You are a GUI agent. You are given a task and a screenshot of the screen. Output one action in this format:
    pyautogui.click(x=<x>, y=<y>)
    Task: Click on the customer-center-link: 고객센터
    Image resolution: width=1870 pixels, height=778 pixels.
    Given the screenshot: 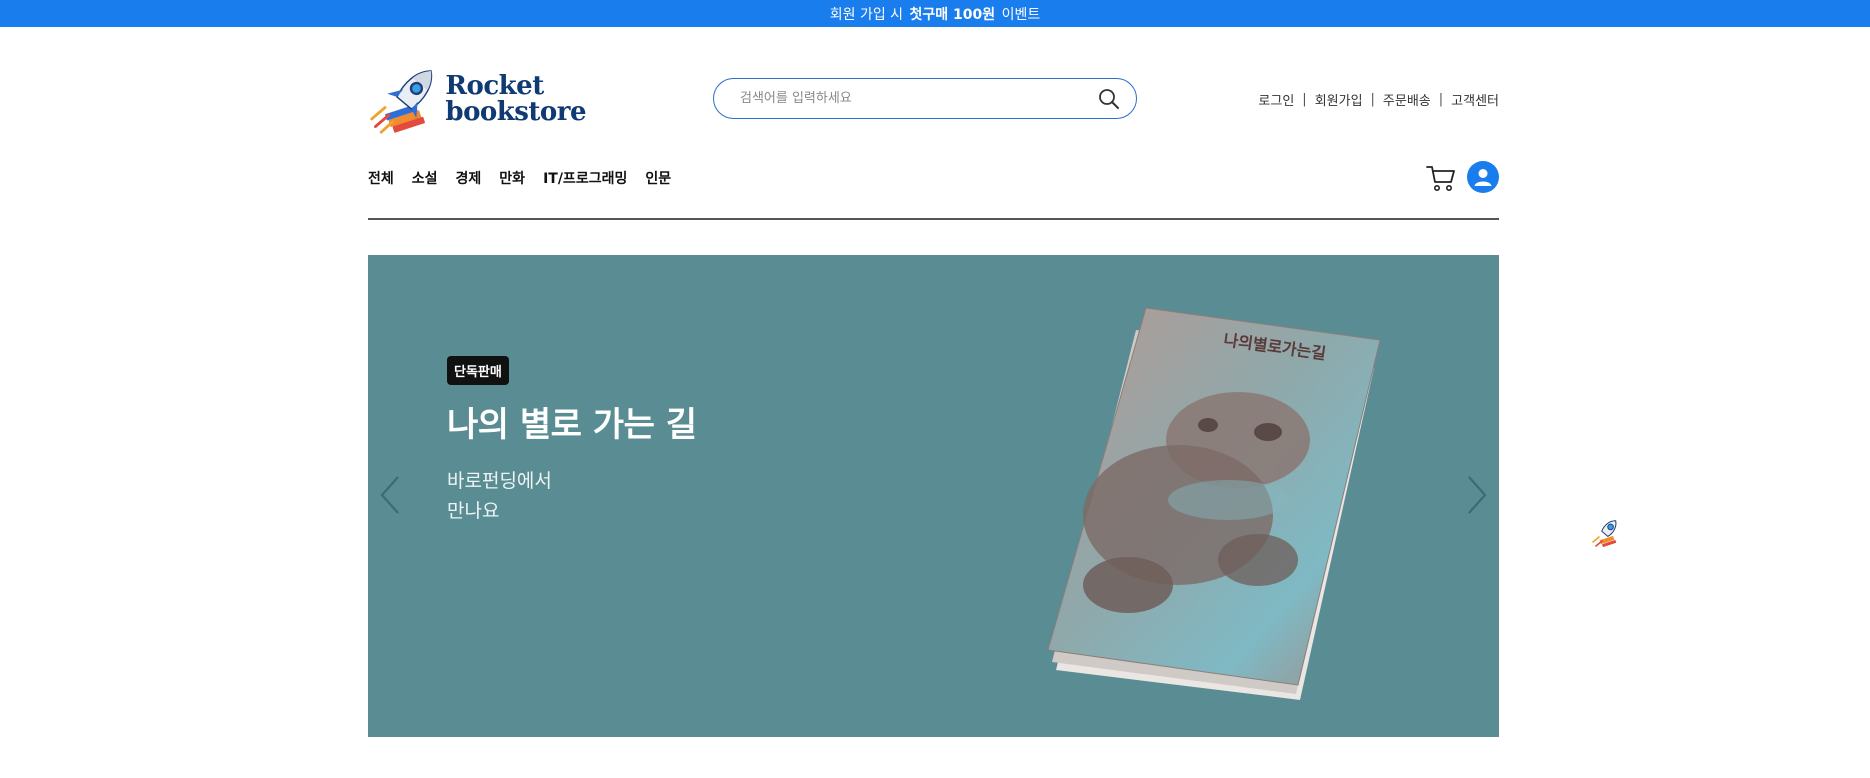 What is the action you would take?
    pyautogui.click(x=1475, y=99)
    